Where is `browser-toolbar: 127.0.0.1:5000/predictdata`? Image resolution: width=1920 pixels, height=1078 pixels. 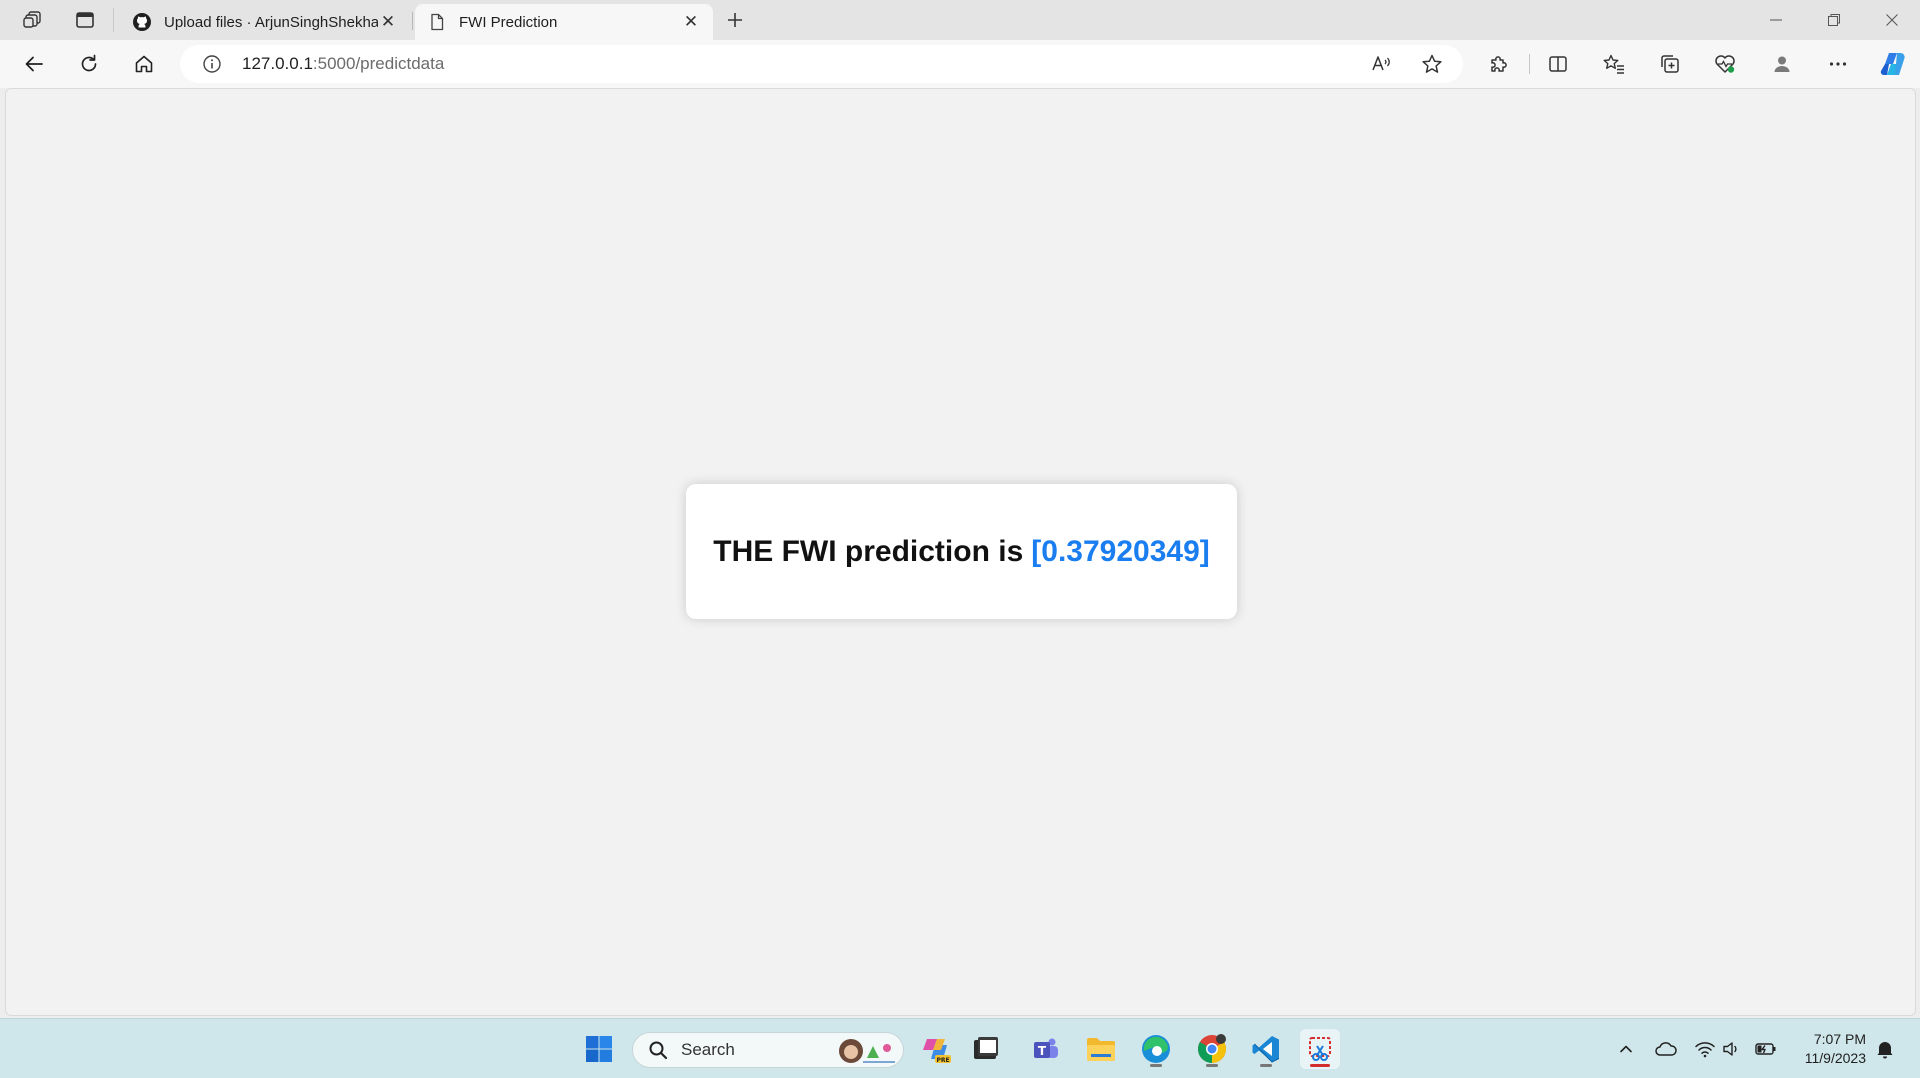
browser-toolbar: 127.0.0.1:5000/predictdata is located at coordinates (960, 64).